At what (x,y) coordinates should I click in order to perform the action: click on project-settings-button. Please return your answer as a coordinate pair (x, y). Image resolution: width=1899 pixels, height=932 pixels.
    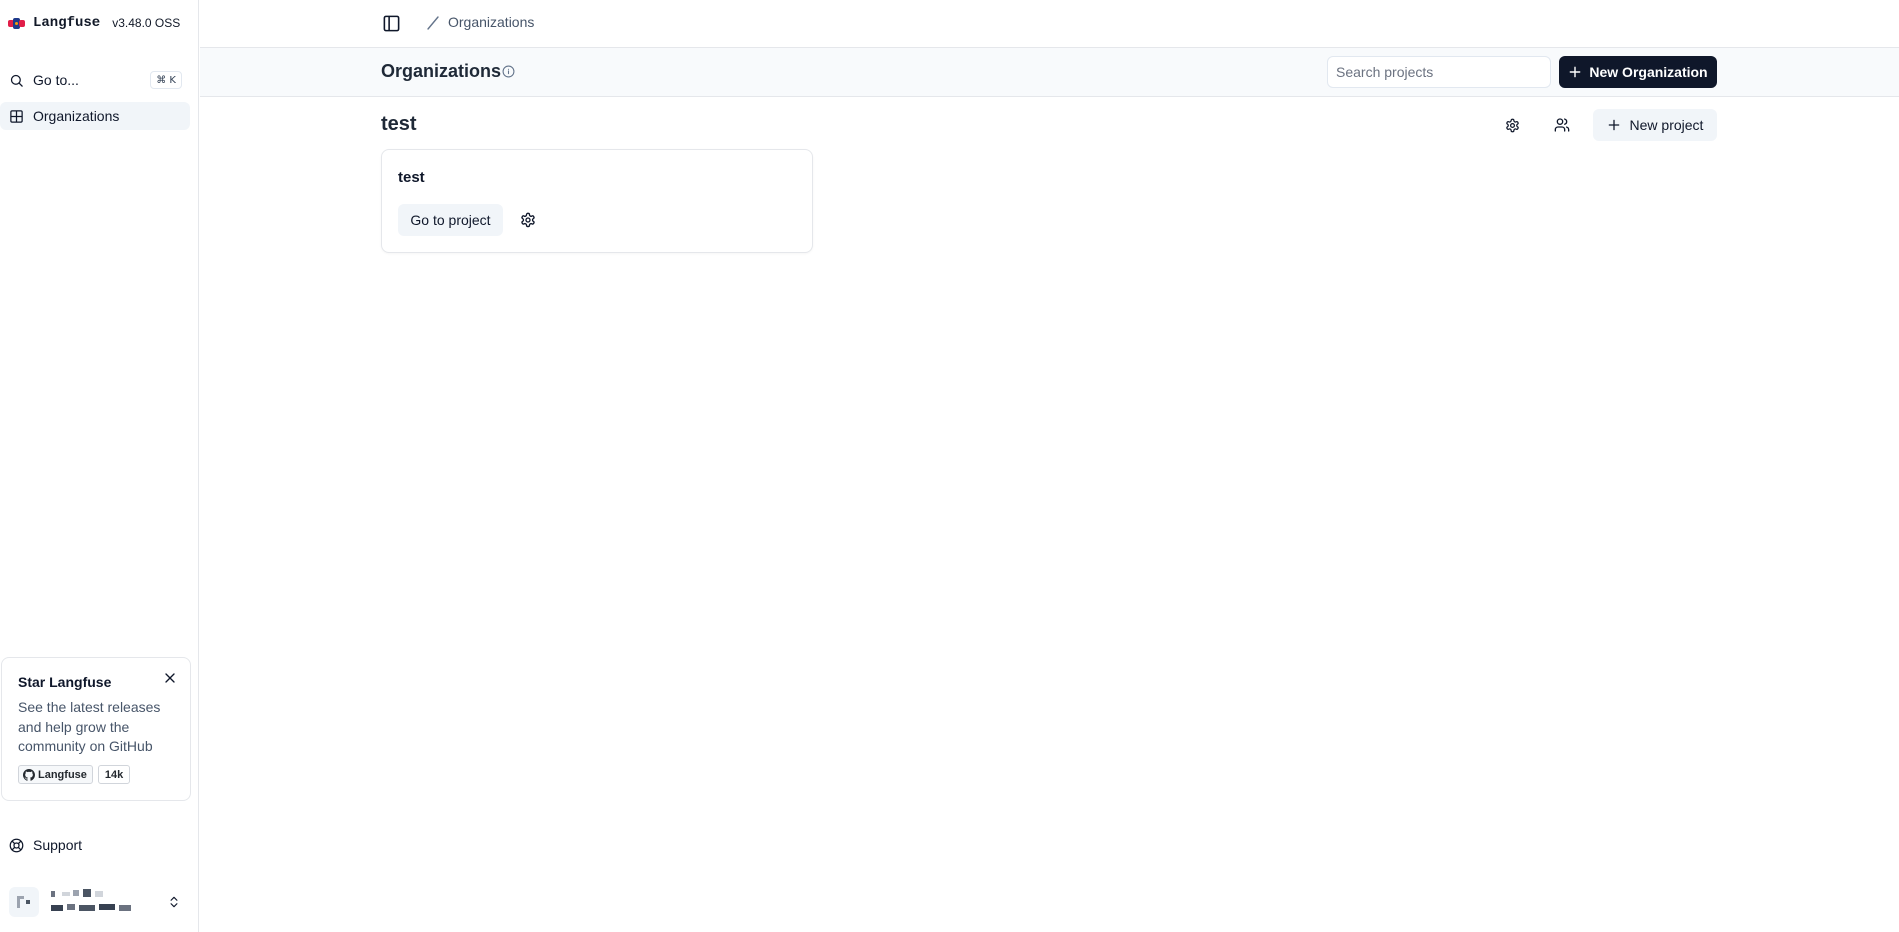
    Looking at the image, I should click on (528, 220).